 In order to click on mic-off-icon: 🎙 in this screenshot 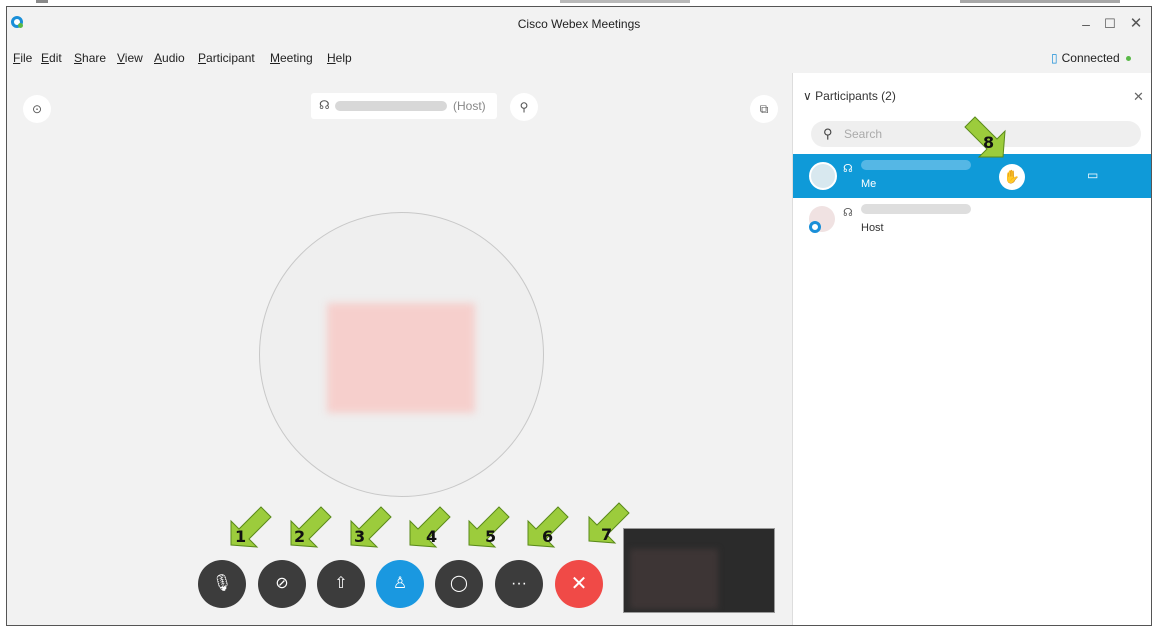, I will do `click(222, 583)`.